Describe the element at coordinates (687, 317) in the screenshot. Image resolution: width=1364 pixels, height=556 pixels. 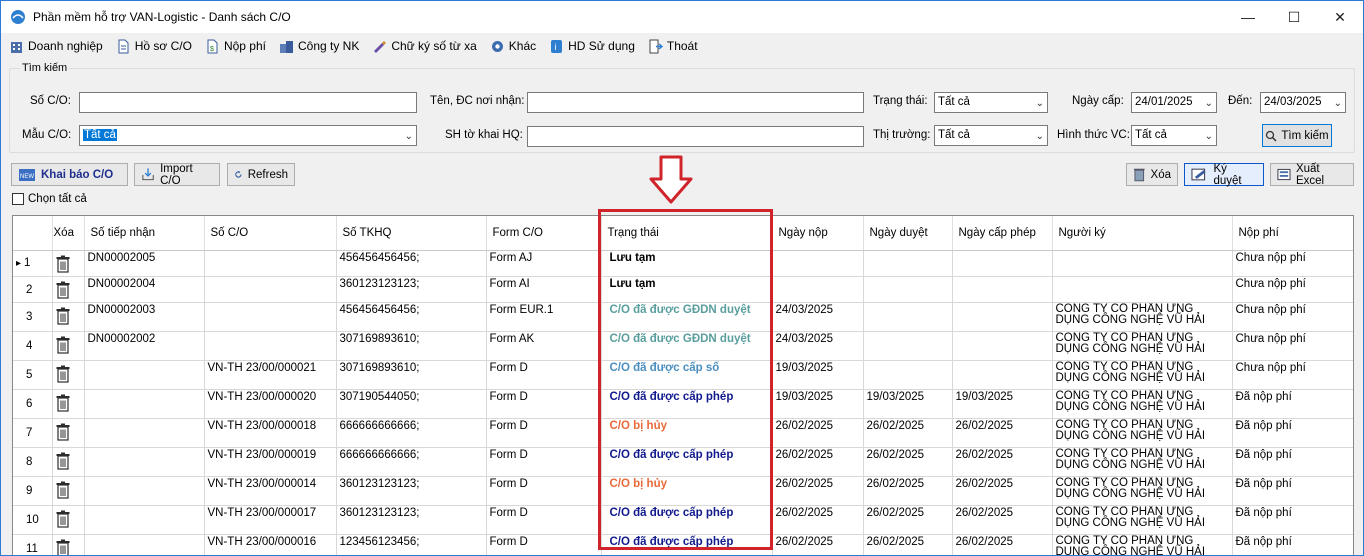
I see `cell-trang-thai: C/O đã được GĐDN duyệt` at that location.